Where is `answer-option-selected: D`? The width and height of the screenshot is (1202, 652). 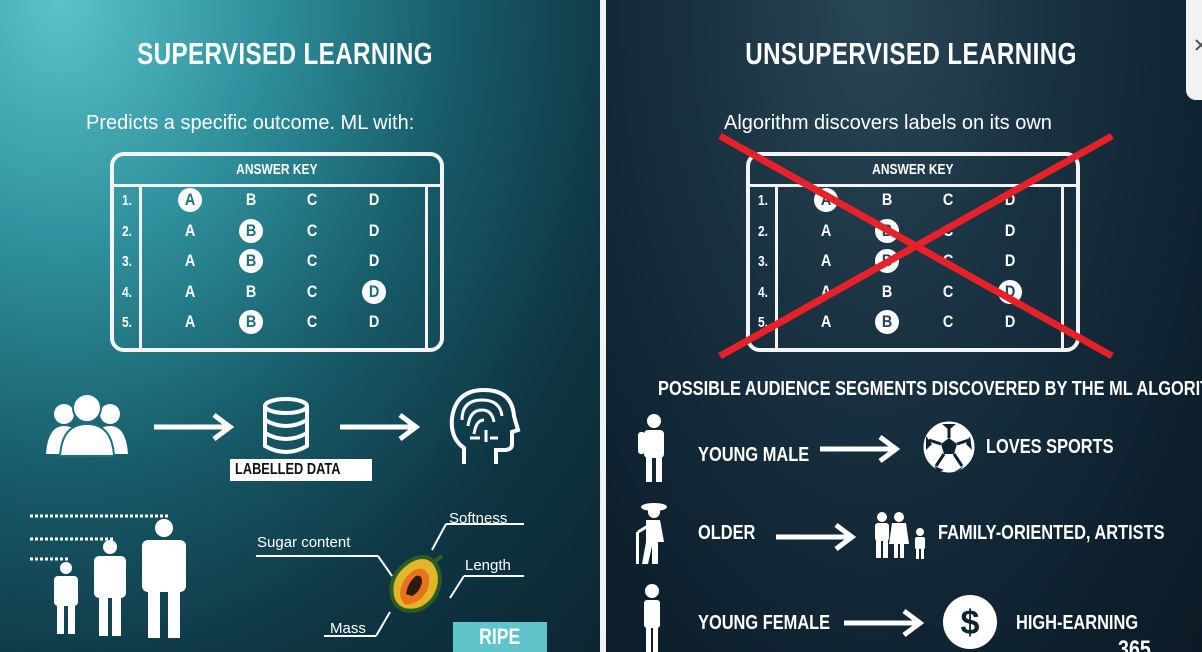
answer-option-selected: D is located at coordinates (374, 291).